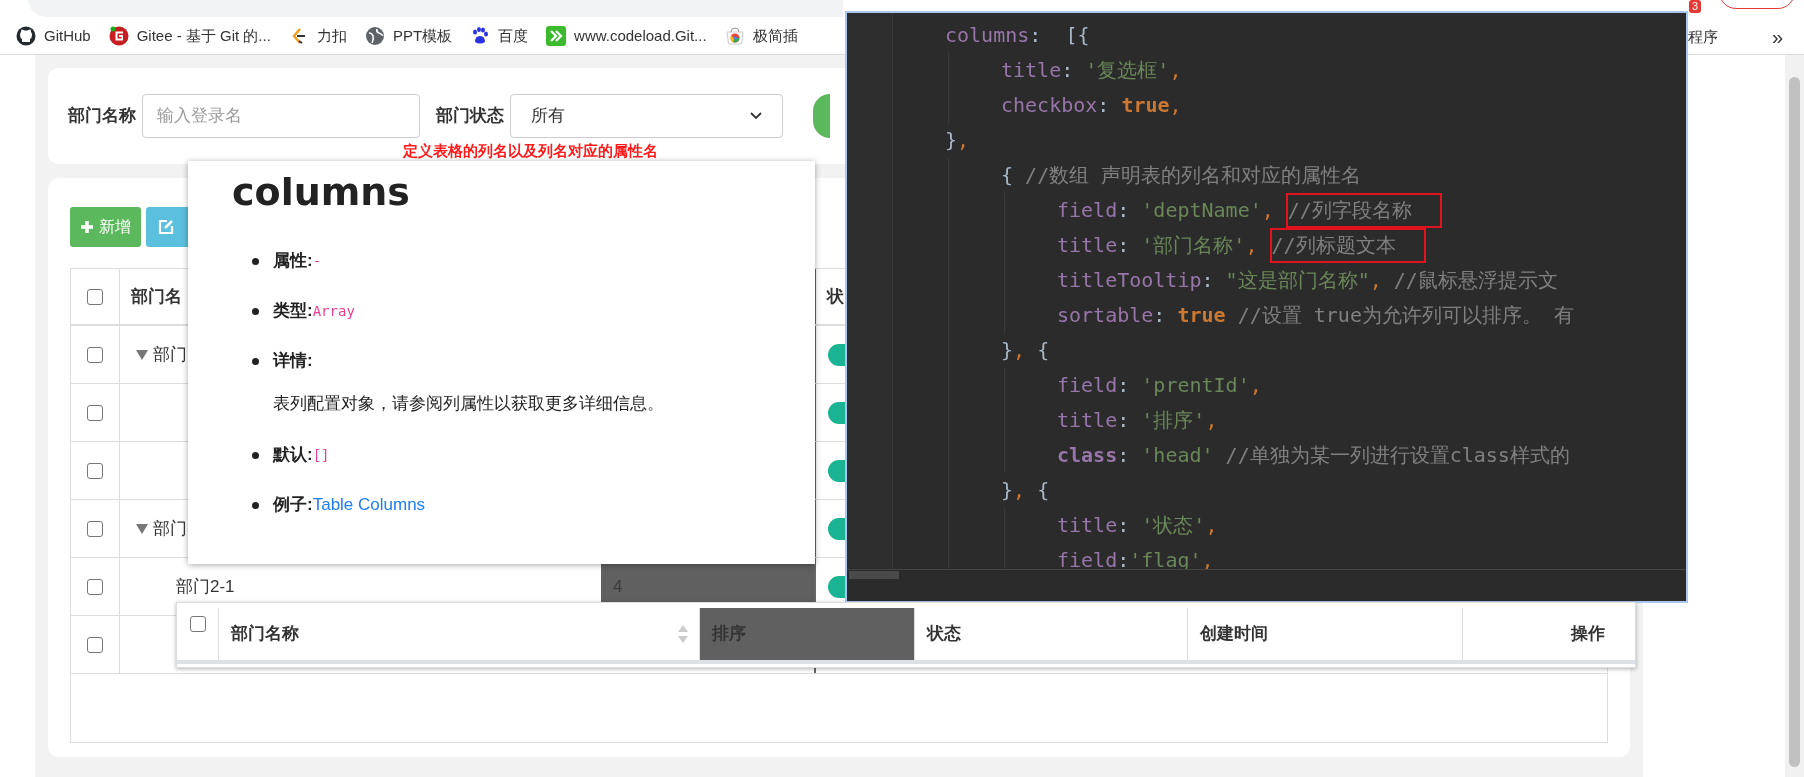  I want to click on bookmark: 力扣, so click(317, 36).